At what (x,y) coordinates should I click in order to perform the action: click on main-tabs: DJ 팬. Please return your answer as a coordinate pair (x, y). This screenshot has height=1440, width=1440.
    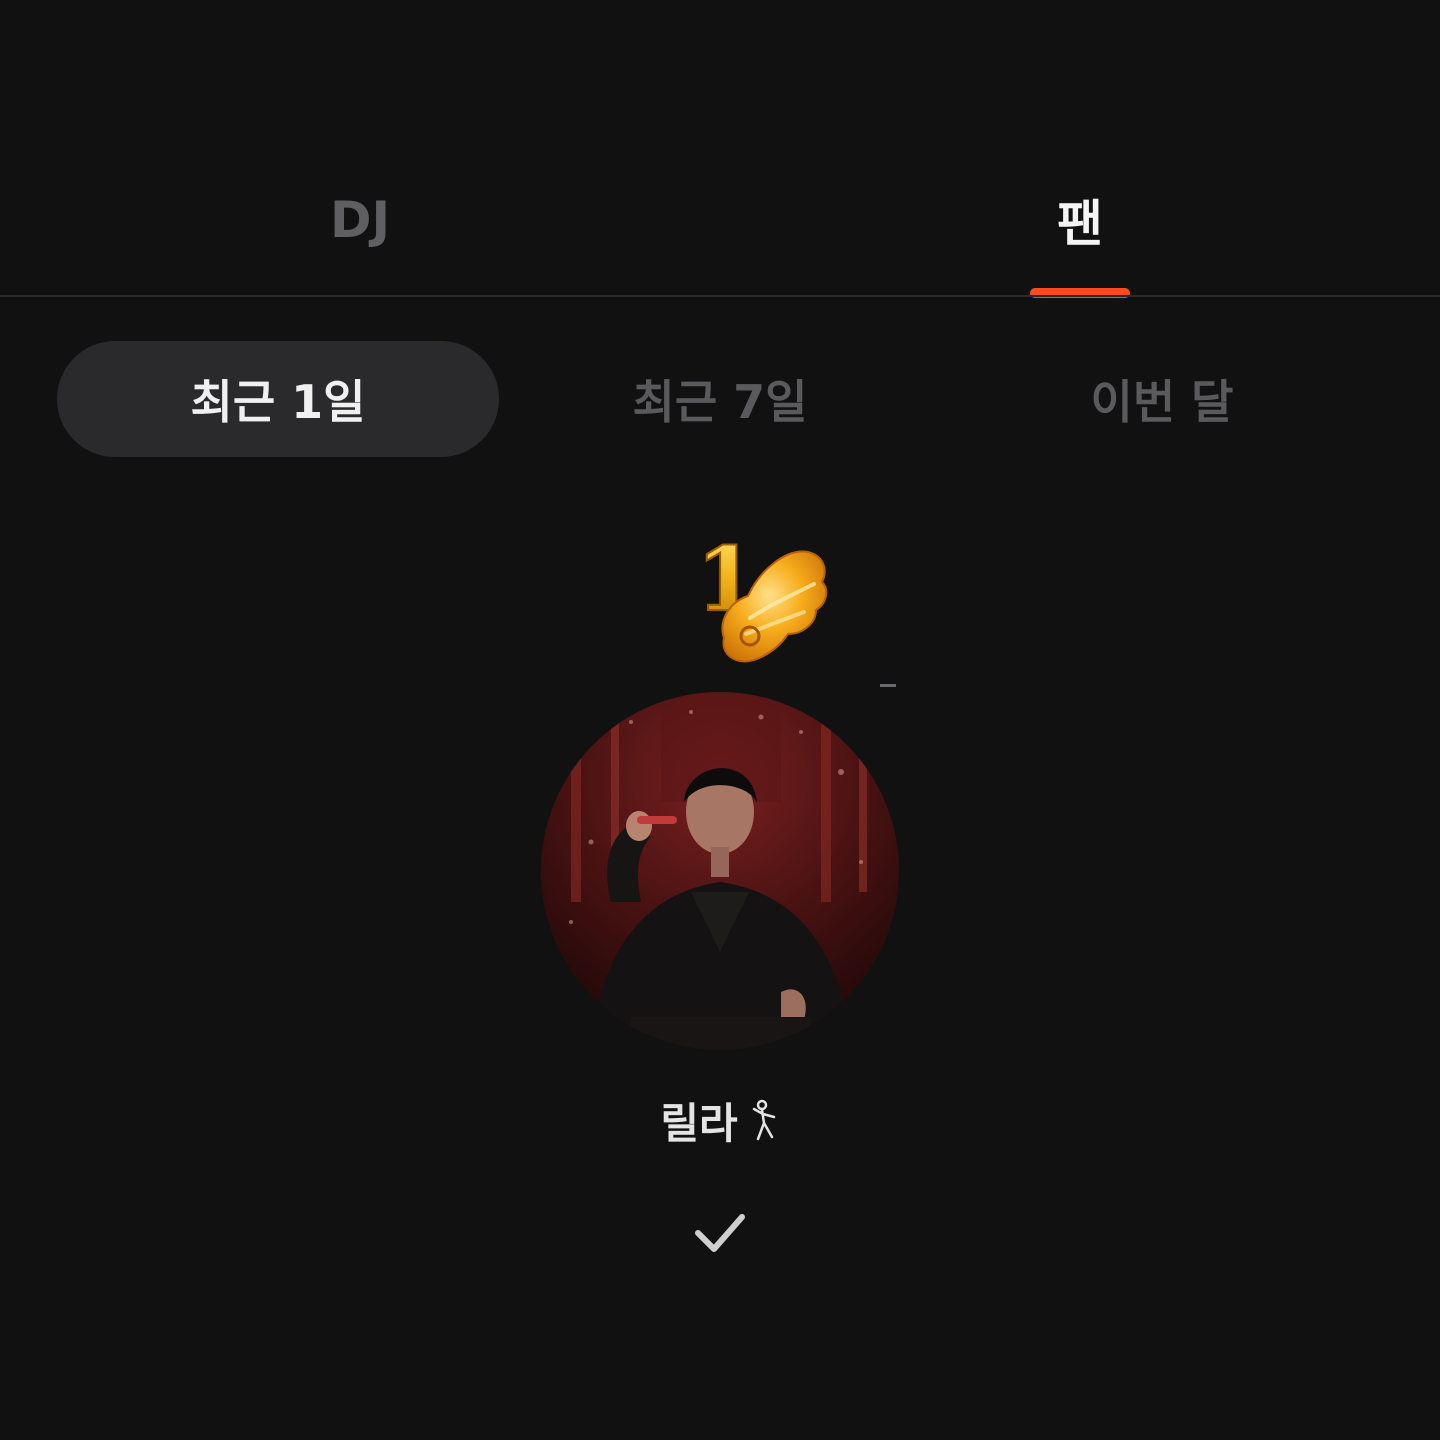
    Looking at the image, I should click on (720, 224).